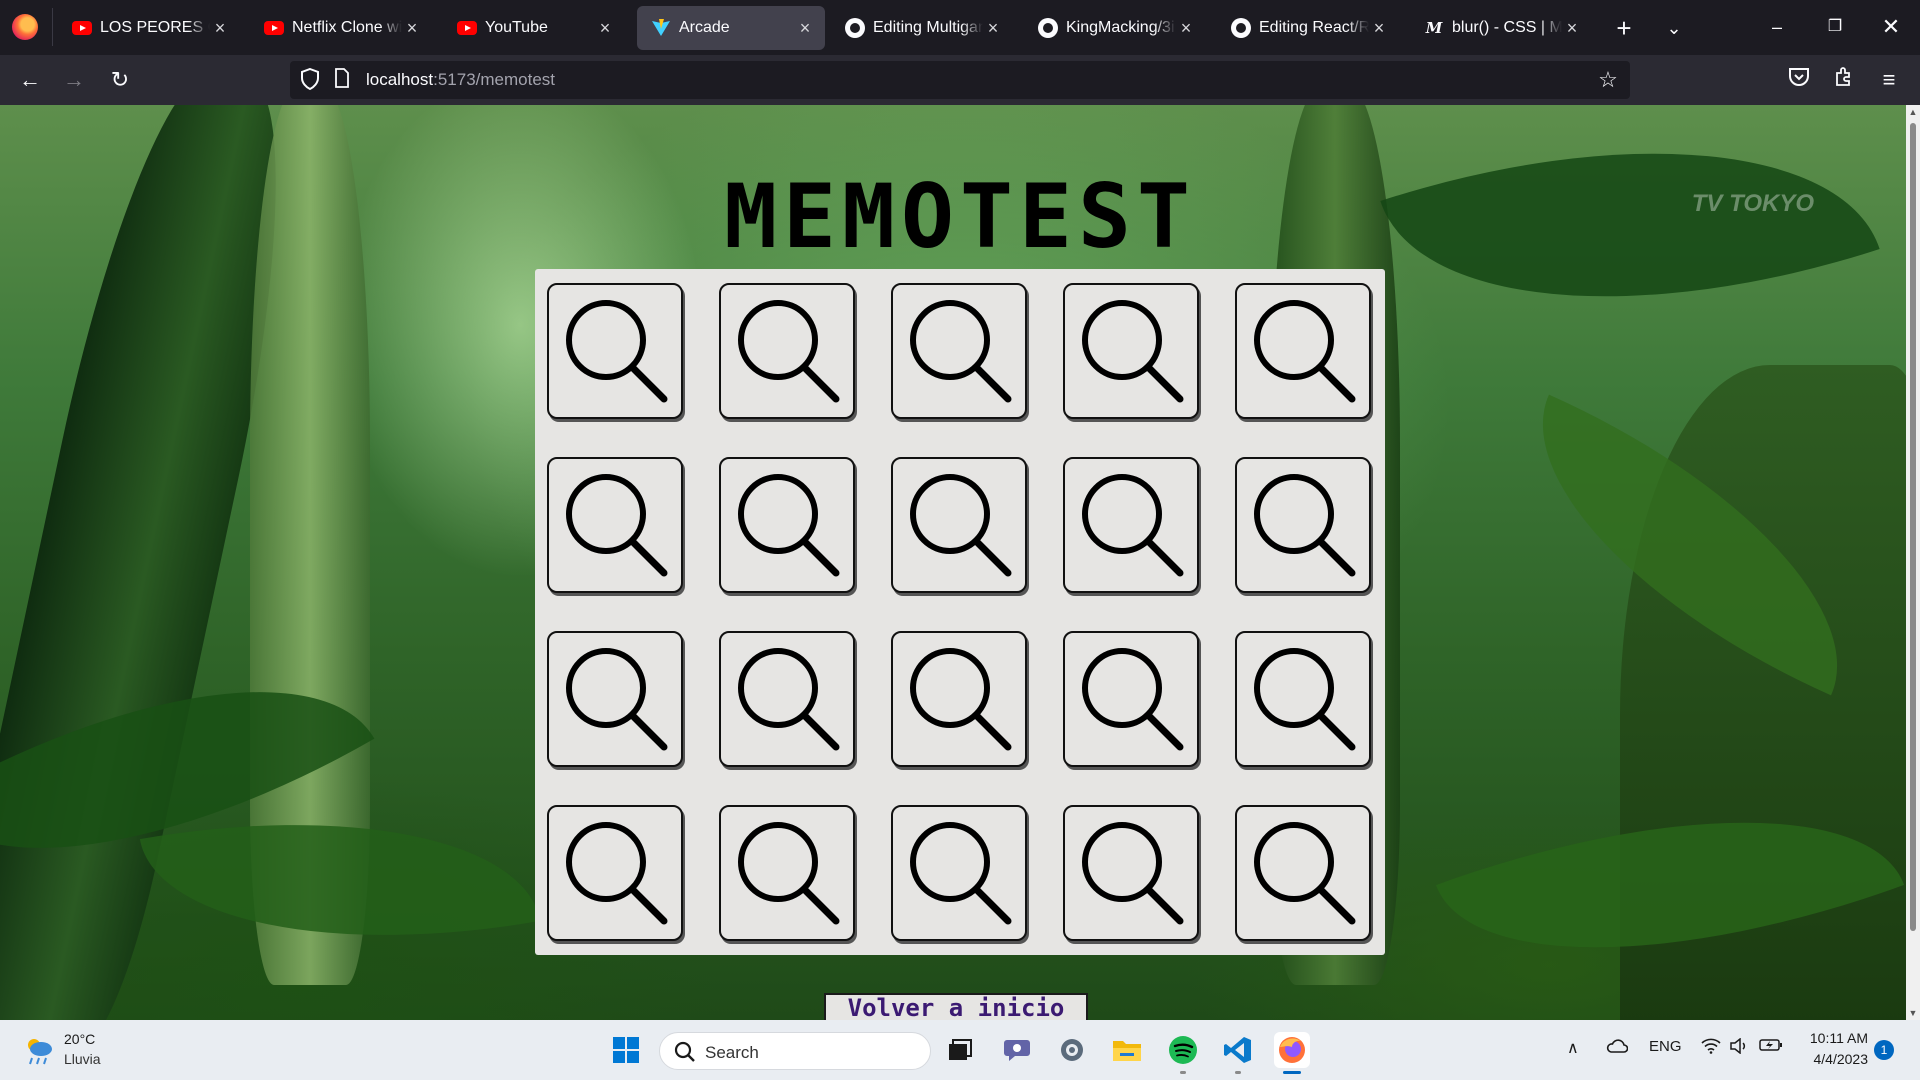 This screenshot has width=1920, height=1080. Describe the element at coordinates (731, 28) in the screenshot. I see `tab-arcade: Arcade ×` at that location.